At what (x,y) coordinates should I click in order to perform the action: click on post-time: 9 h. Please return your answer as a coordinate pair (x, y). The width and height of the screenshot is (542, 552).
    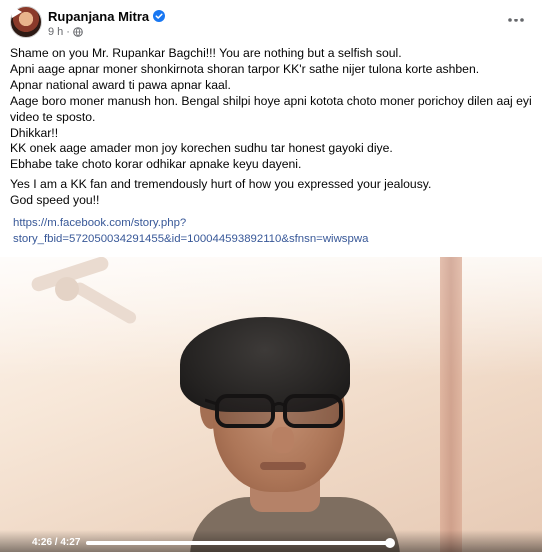
    Looking at the image, I should click on (55, 32).